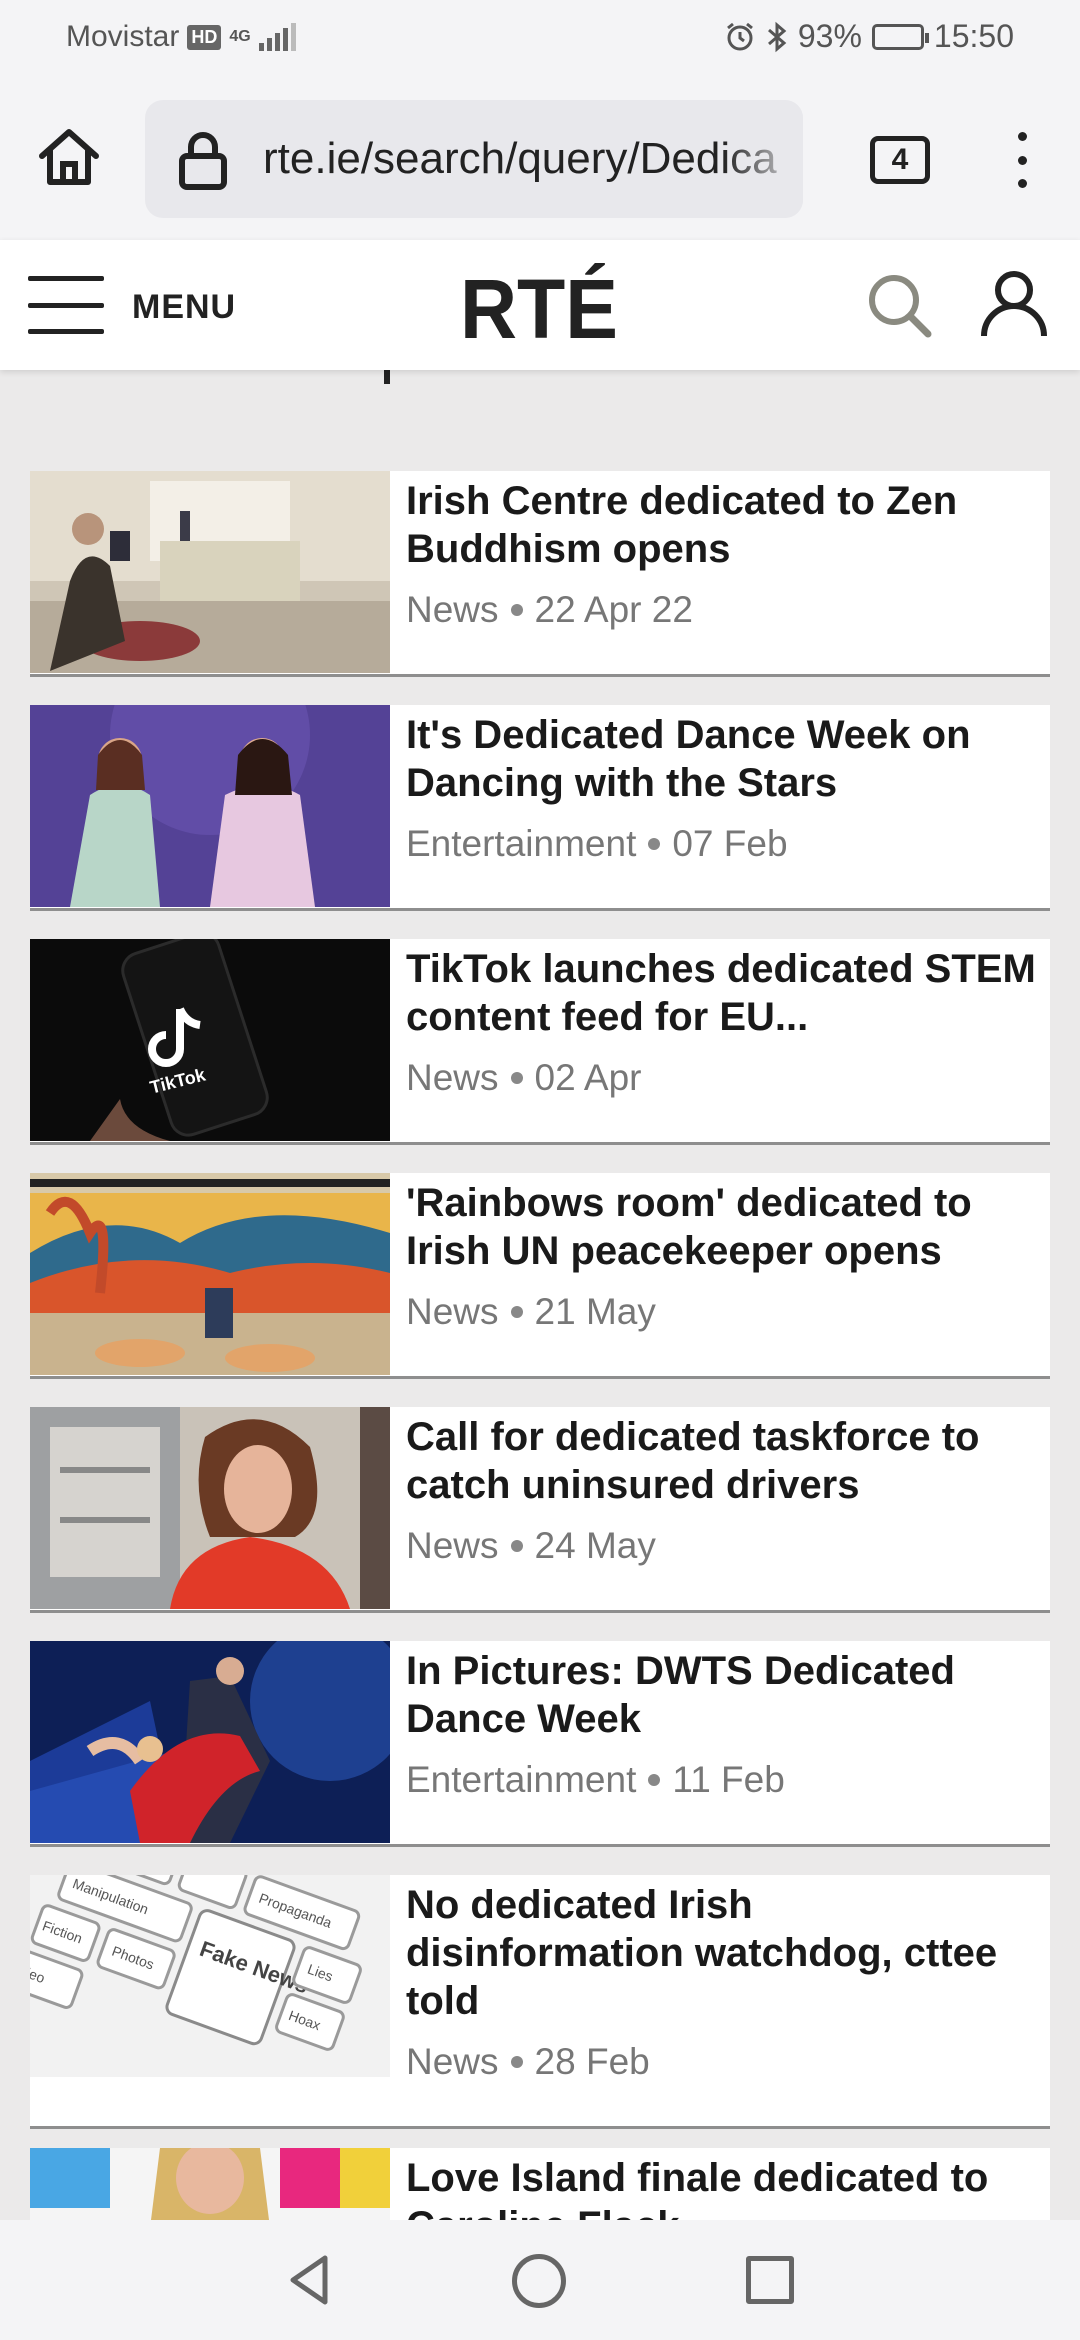 This screenshot has height=2340, width=1080. I want to click on browser-toolbar: rte.ie/search/query/Dedica 4, so click(540, 156).